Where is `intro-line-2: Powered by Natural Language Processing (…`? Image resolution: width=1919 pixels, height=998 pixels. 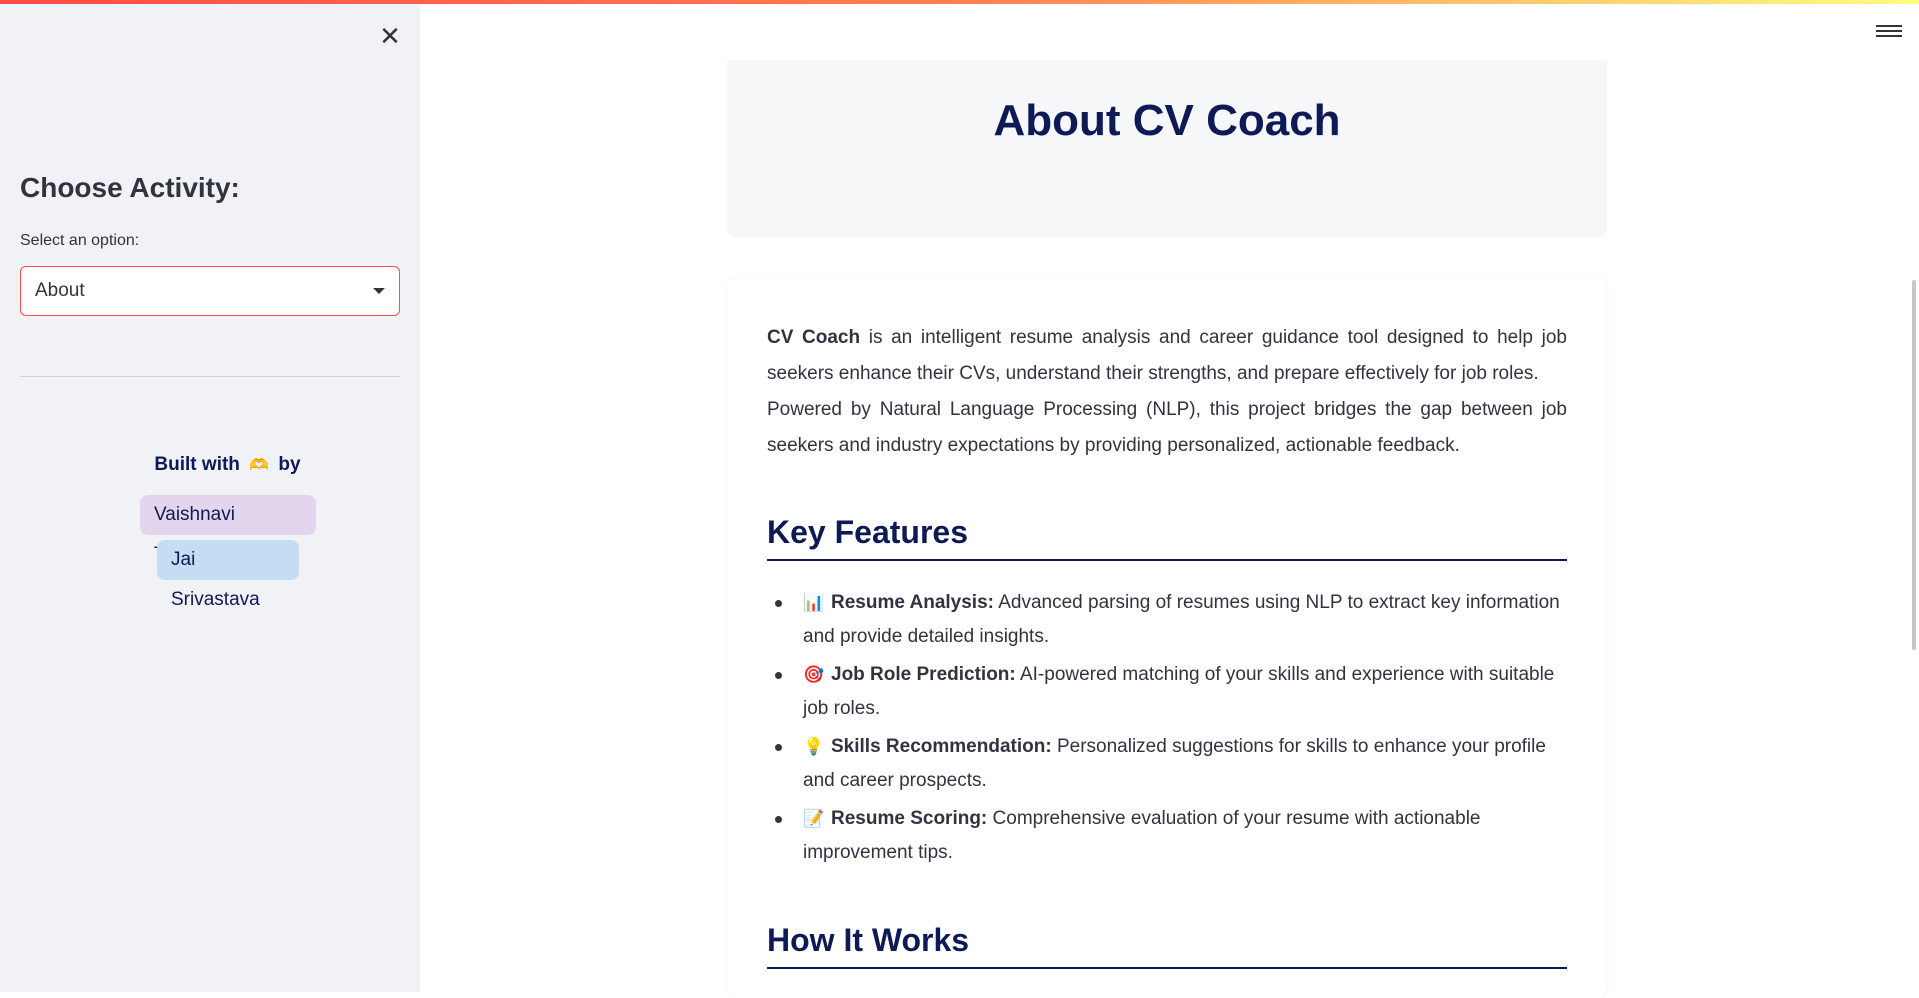 intro-line-2: Powered by Natural Language Processing (… is located at coordinates (1167, 427).